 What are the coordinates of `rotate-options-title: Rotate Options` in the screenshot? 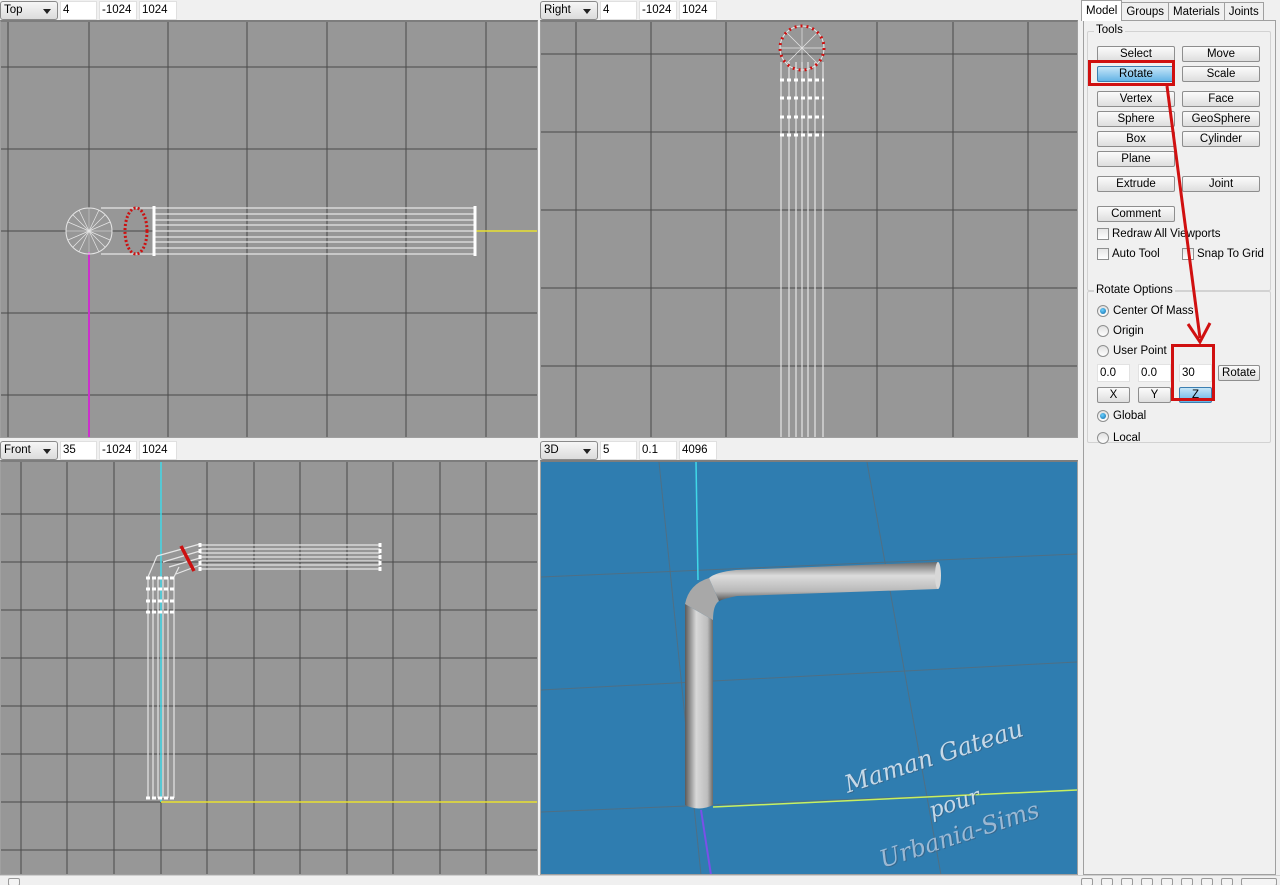 It's located at (1134, 290).